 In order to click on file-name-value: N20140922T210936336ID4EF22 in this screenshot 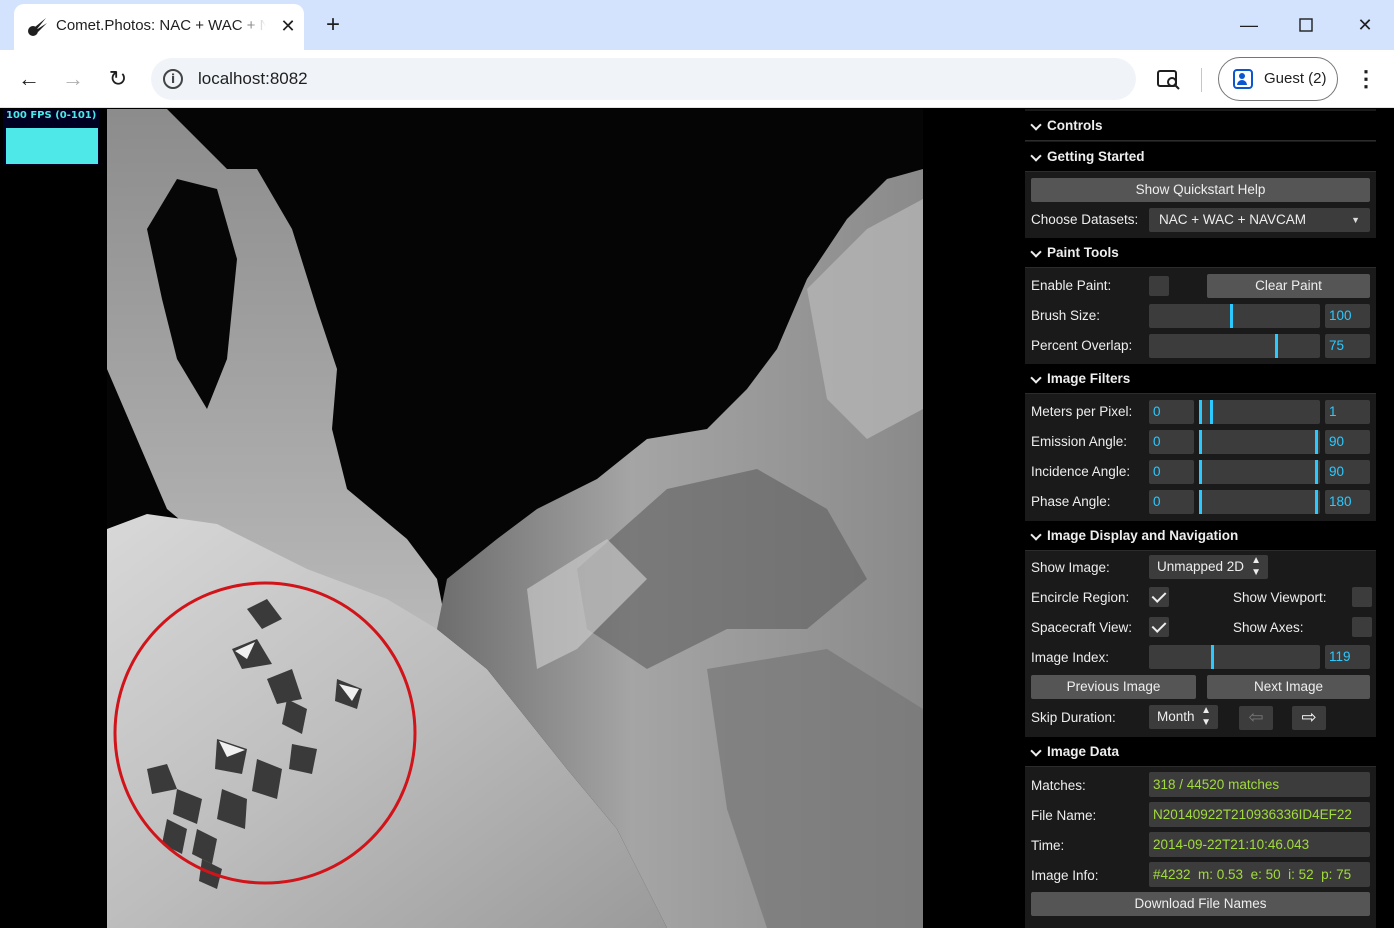, I will do `click(1259, 814)`.